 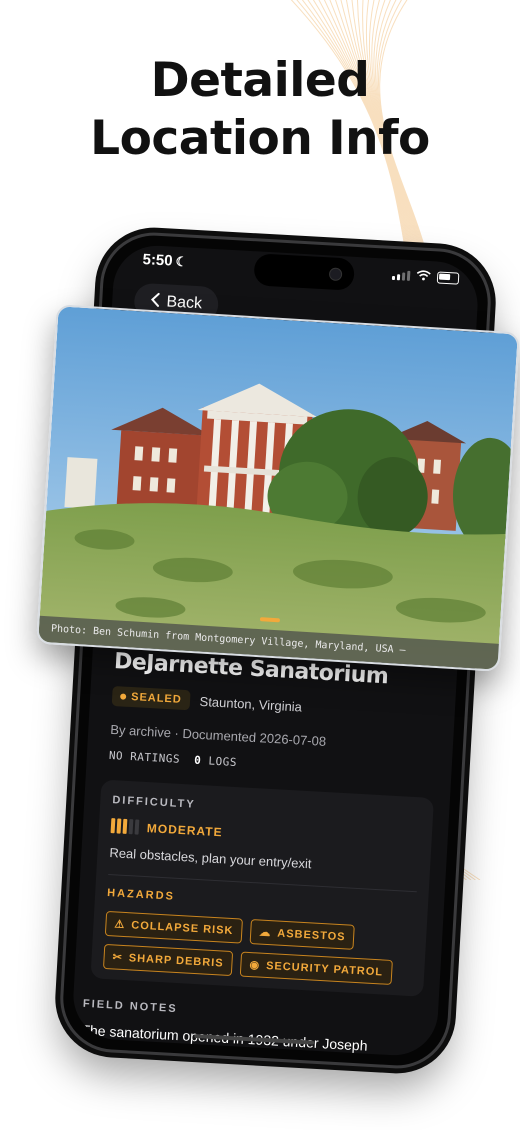 I want to click on logs-label: LOGS, so click(x=223, y=762).